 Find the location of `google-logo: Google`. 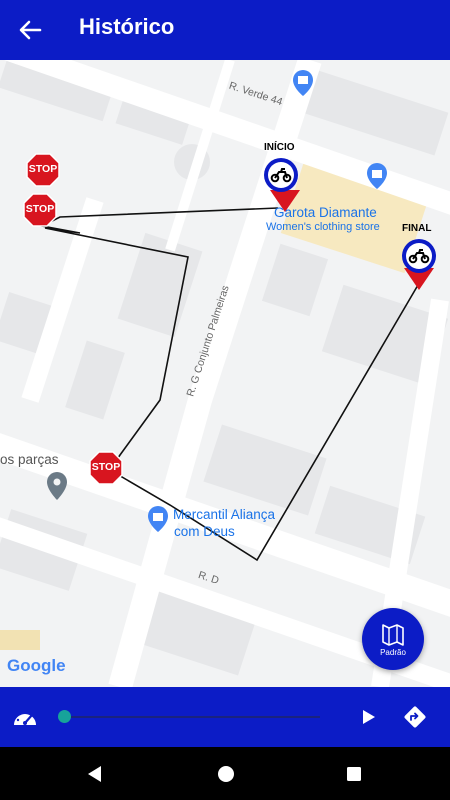

google-logo: Google is located at coordinates (36, 665).